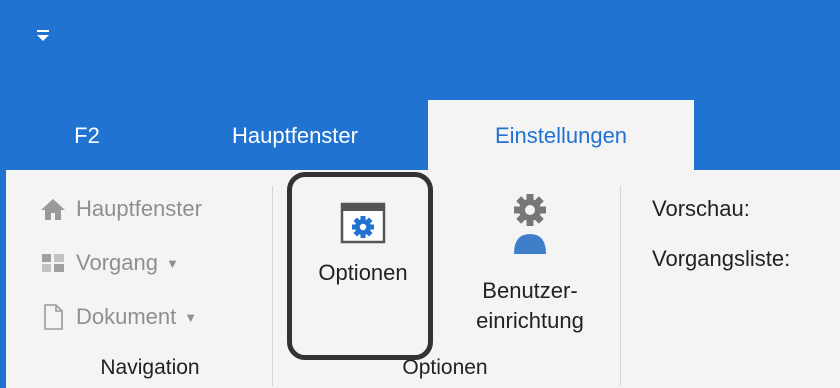 The width and height of the screenshot is (840, 388). Describe the element at coordinates (530, 224) in the screenshot. I see `user-settings-icon` at that location.